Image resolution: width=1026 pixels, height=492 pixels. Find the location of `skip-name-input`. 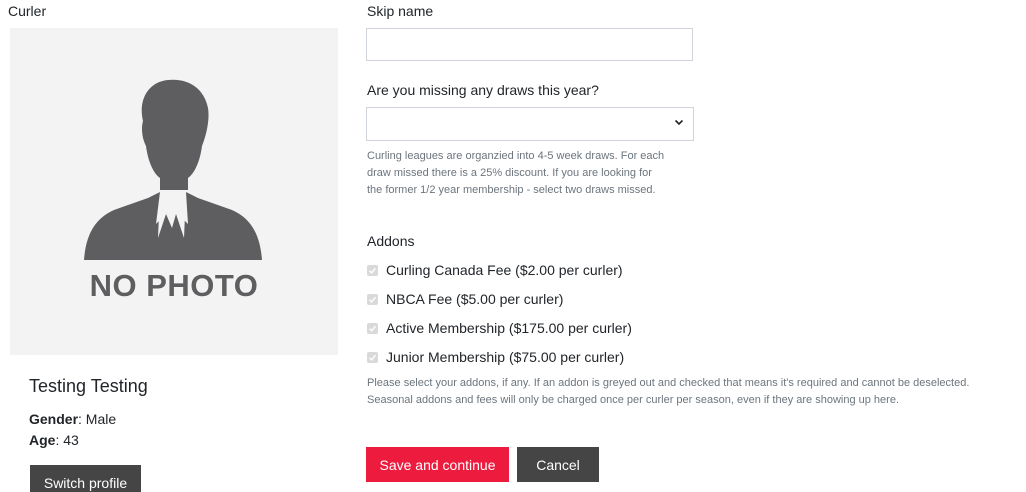

skip-name-input is located at coordinates (529, 44).